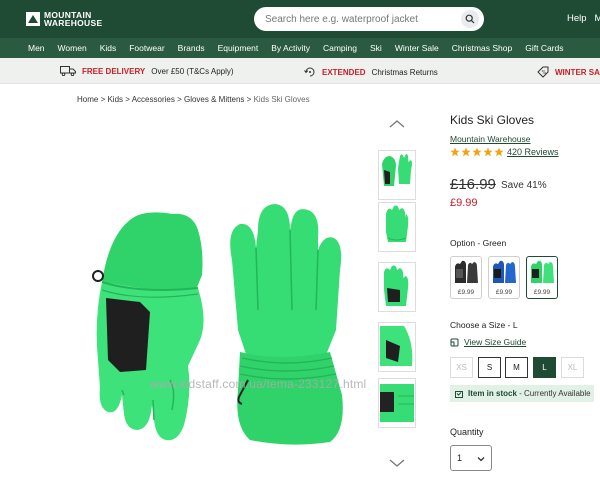 The width and height of the screenshot is (600, 484). What do you see at coordinates (397, 463) in the screenshot?
I see `thumbnail-down-arrow-icon` at bounding box center [397, 463].